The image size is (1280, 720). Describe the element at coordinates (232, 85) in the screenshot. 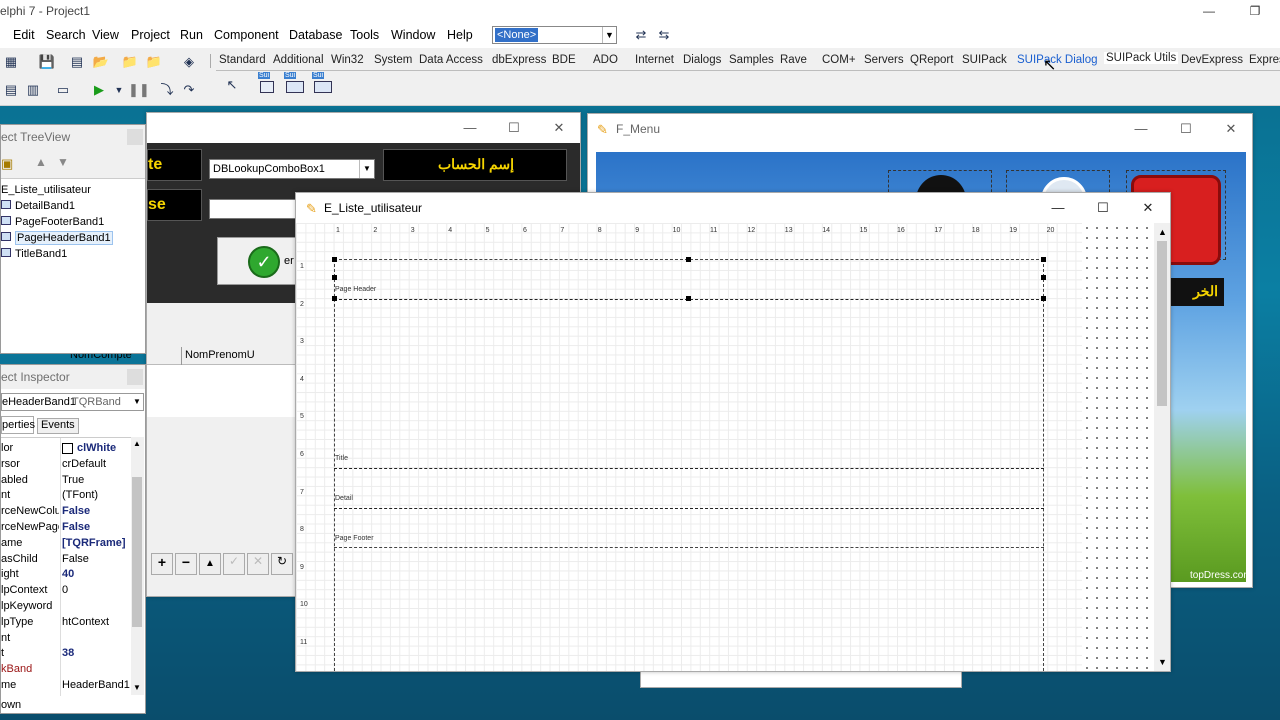

I see `pointer-icon: ↖` at that location.